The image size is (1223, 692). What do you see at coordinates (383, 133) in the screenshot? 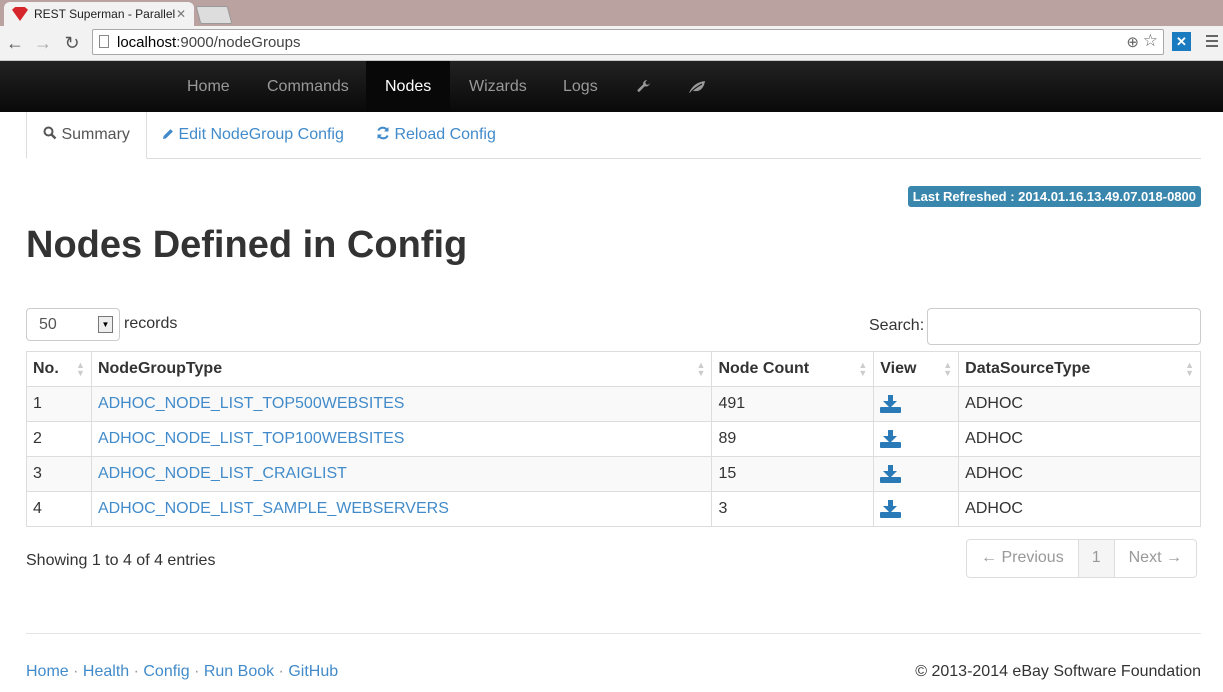
I see `refresh-icon` at bounding box center [383, 133].